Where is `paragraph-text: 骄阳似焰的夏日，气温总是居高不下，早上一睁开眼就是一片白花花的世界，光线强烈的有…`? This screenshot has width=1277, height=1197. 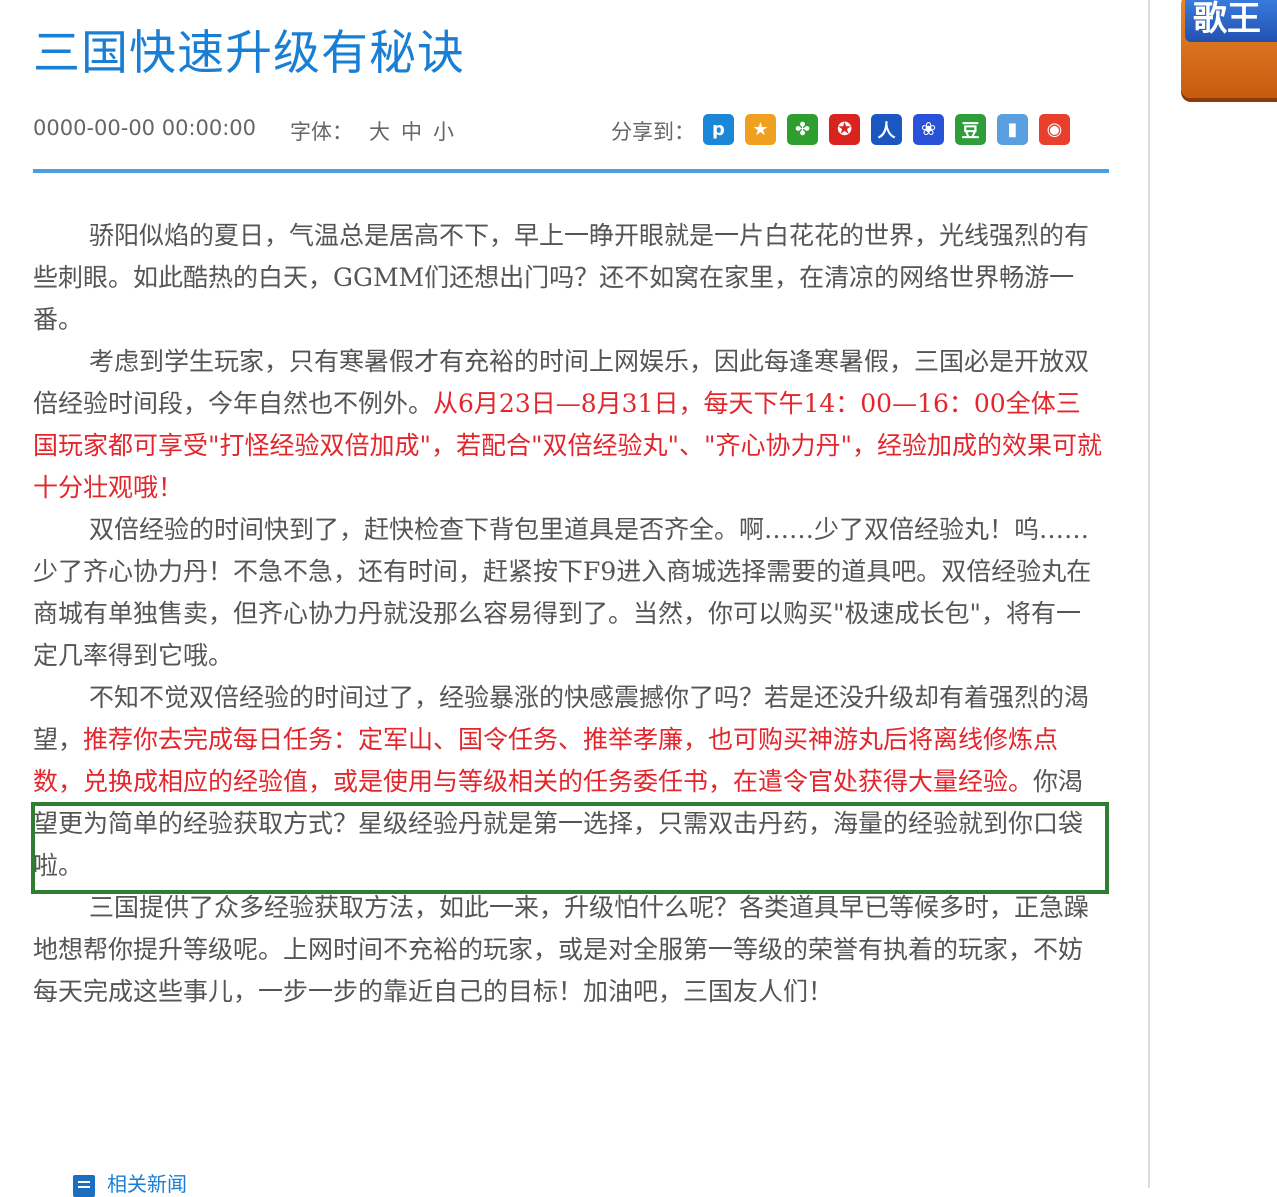 paragraph-text: 骄阳似焰的夏日，气温总是居高不下，早上一睁开眼就是一片白花花的世界，光线强烈的有… is located at coordinates (561, 277).